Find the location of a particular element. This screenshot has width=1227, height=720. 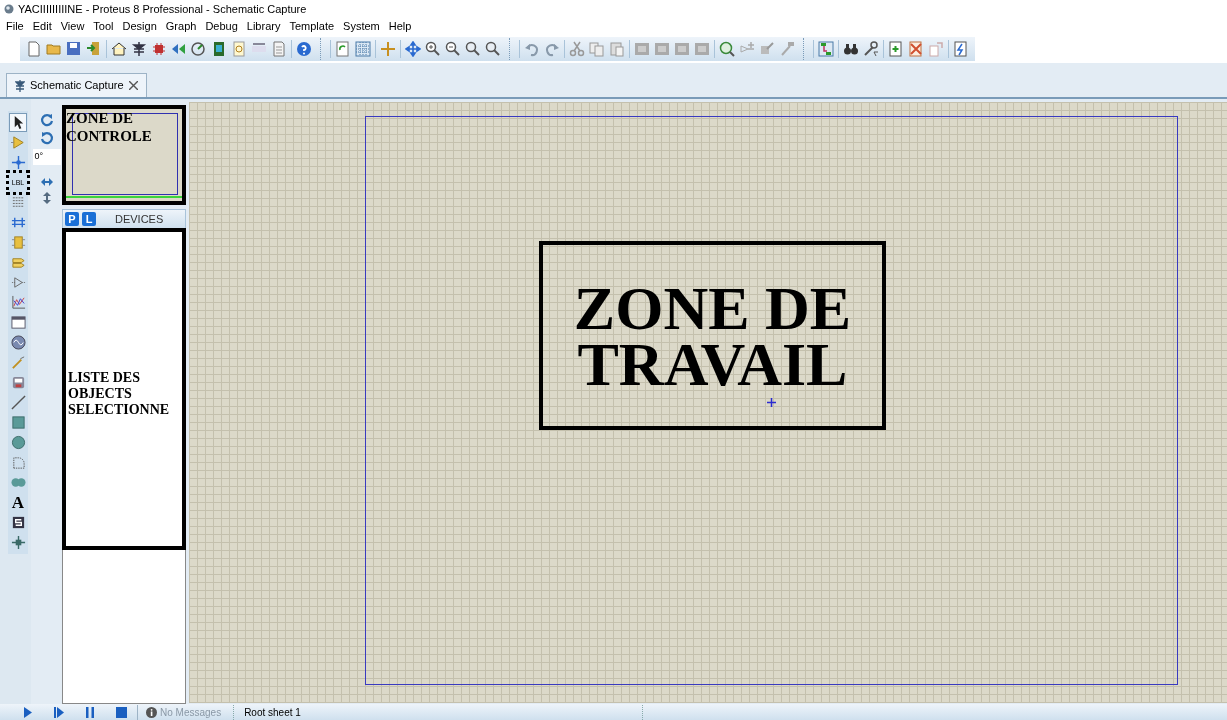

library-button: L is located at coordinates (89, 219).